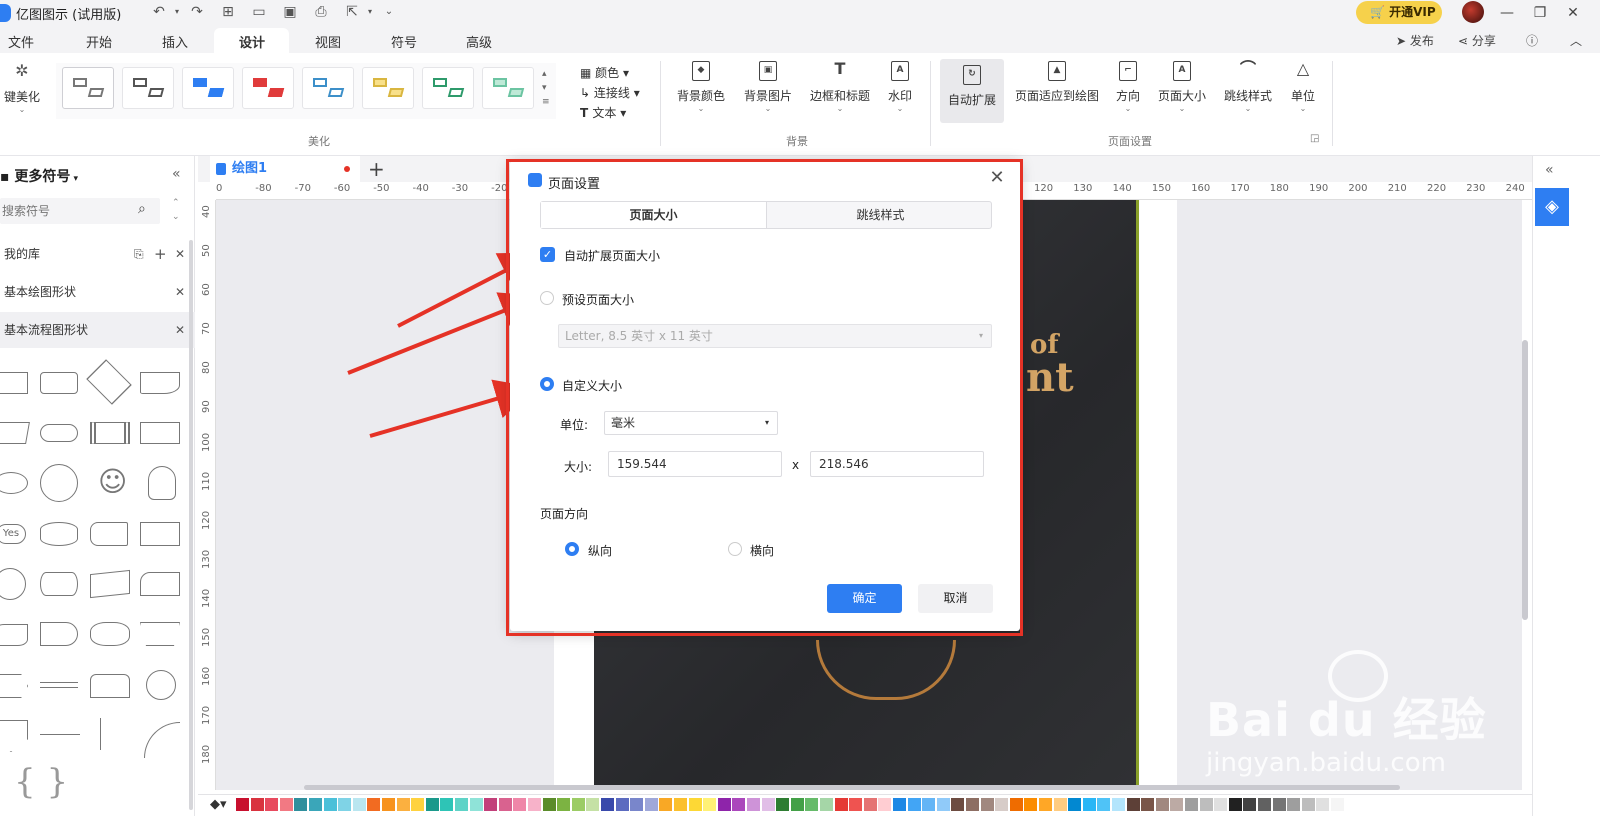  I want to click on symbol-search-box: ⌕, so click(80, 211).